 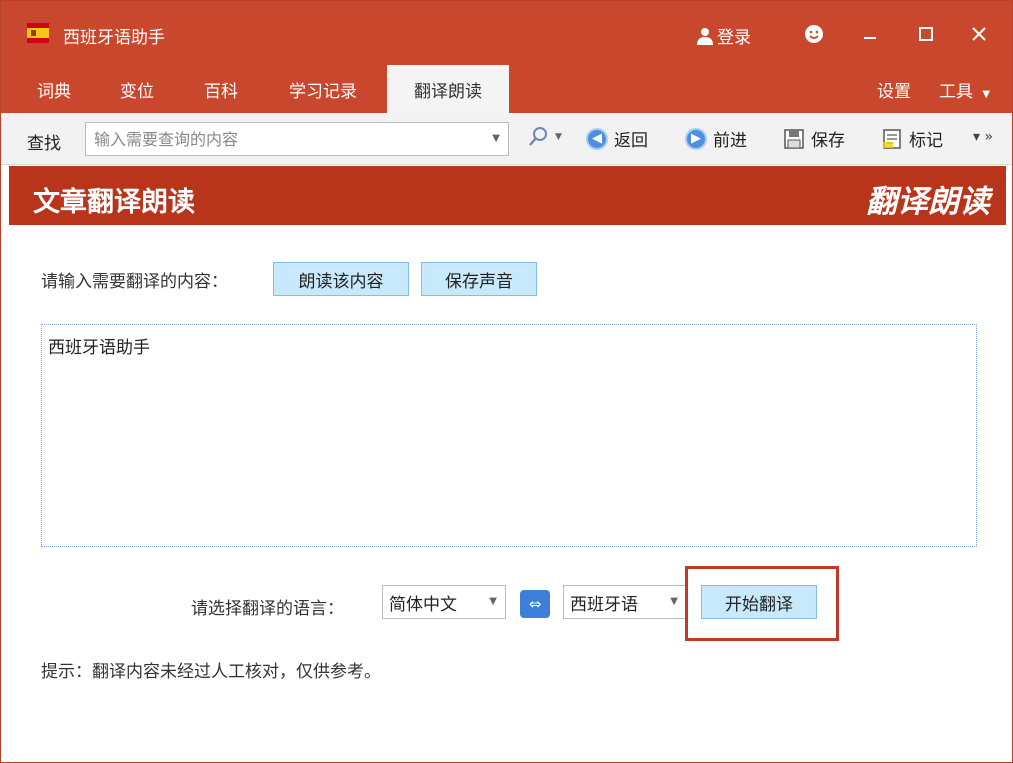 What do you see at coordinates (38, 33) in the screenshot?
I see `app-flag-icon` at bounding box center [38, 33].